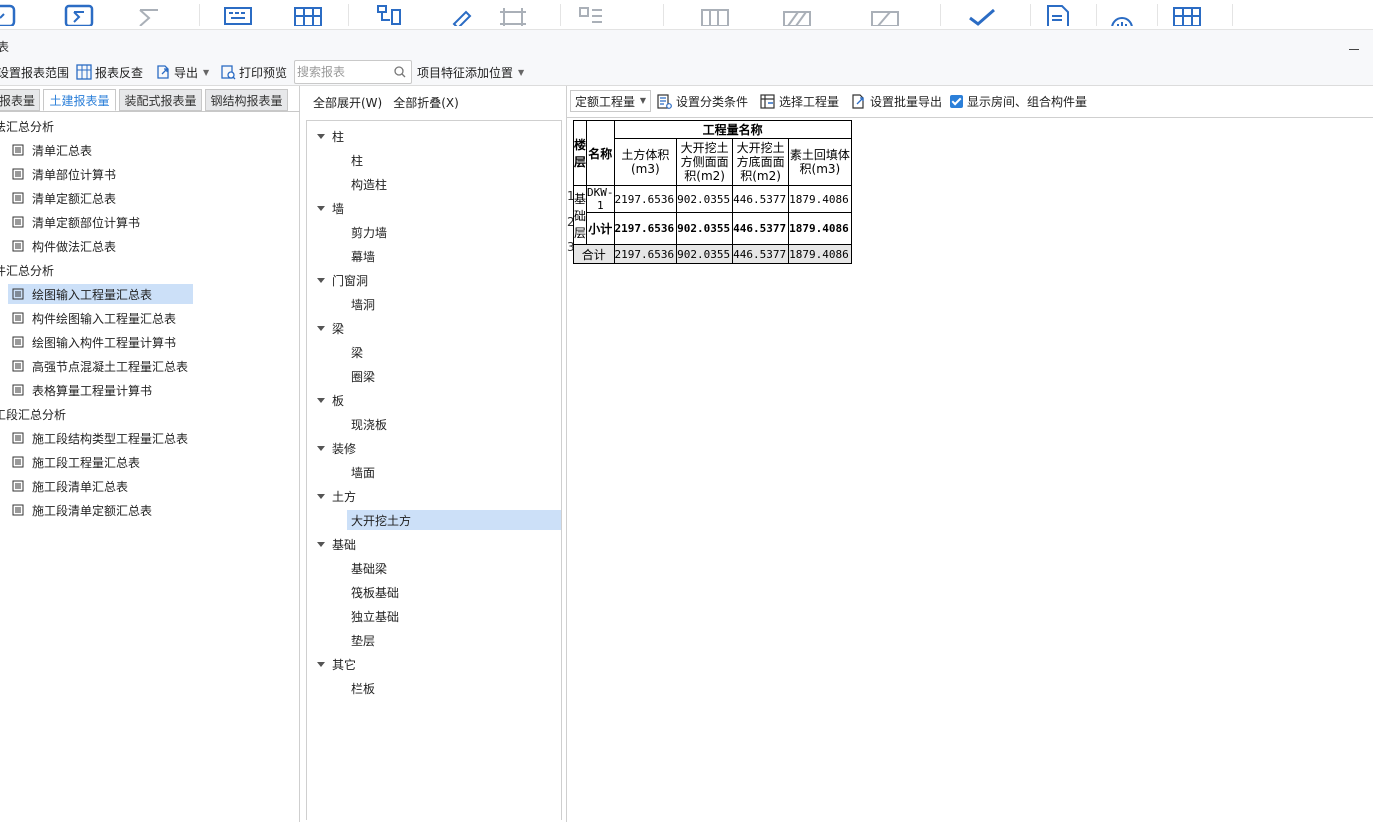 The image size is (1373, 823). I want to click on tree-item-bill-quota-summary: 清单定额汇总表, so click(66, 198).